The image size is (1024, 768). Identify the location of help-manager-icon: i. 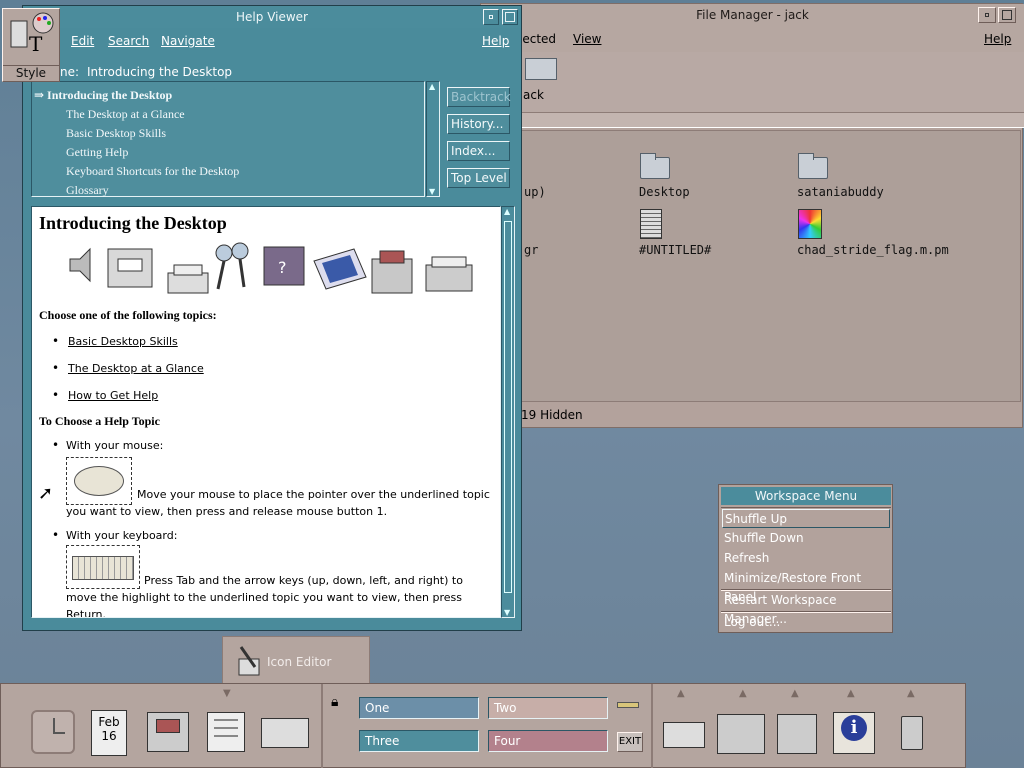
(854, 733).